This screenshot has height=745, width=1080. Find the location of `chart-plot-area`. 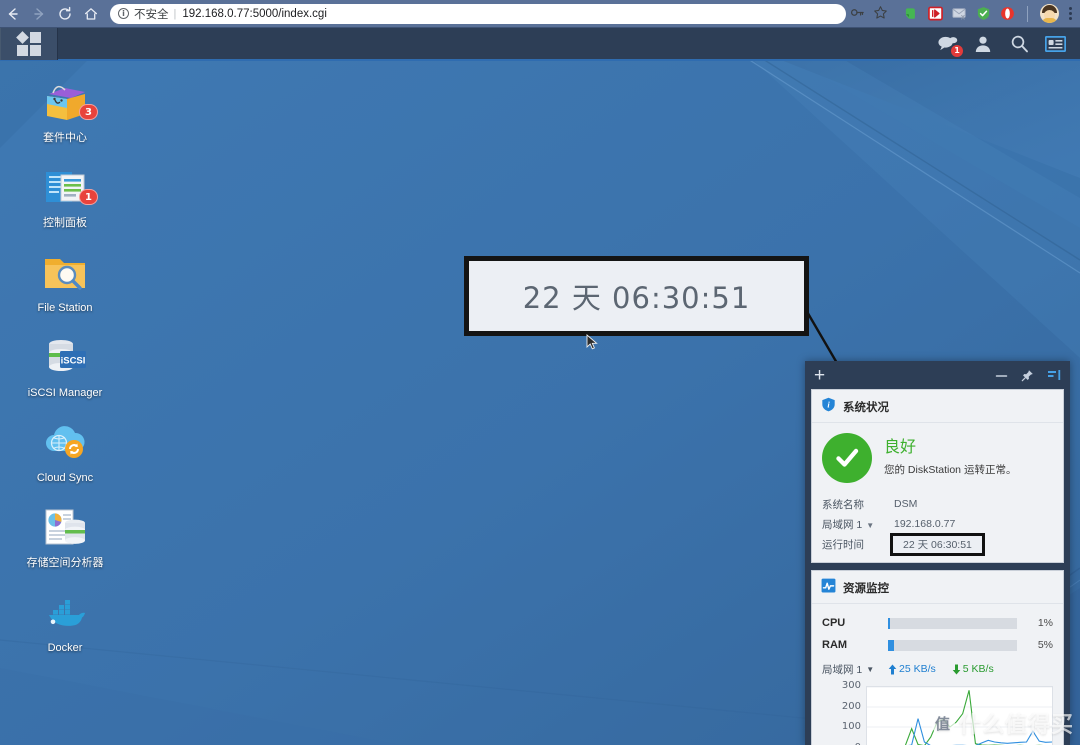

chart-plot-area is located at coordinates (959, 715).